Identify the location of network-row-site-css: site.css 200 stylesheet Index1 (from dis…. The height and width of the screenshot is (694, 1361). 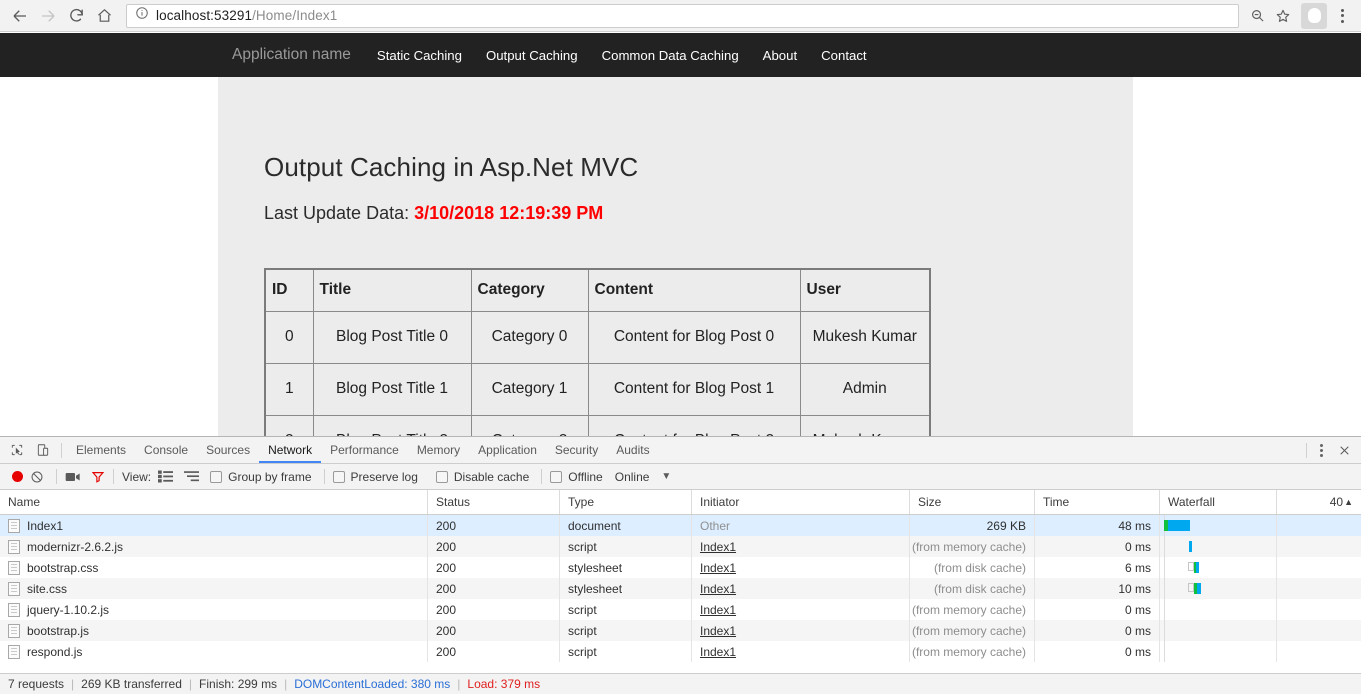
(680, 588).